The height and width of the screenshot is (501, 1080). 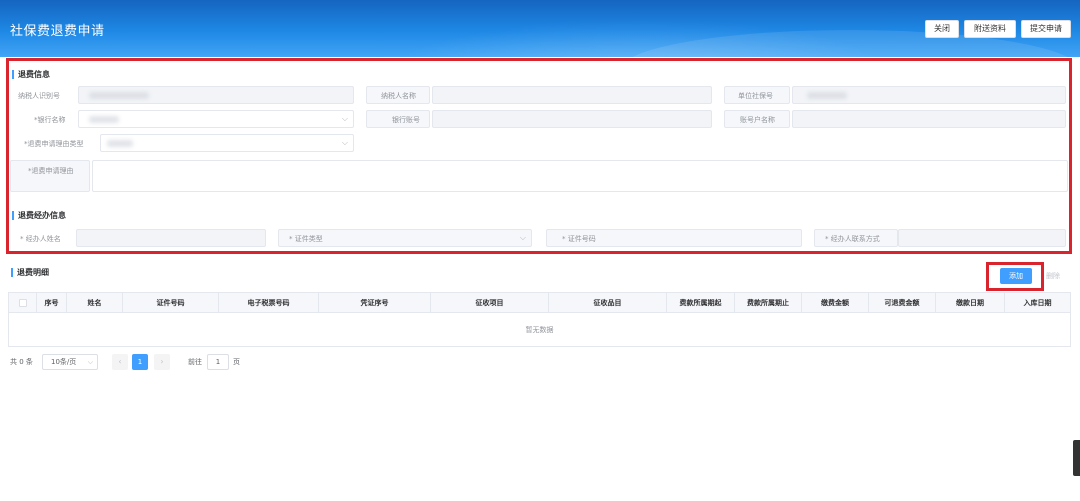 What do you see at coordinates (902, 303) in the screenshot?
I see `column-header: 可退费金额` at bounding box center [902, 303].